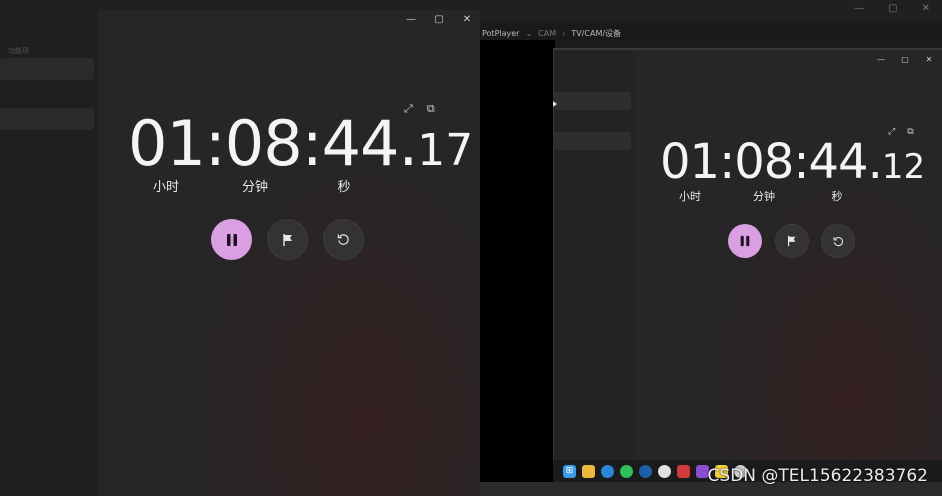 The height and width of the screenshot is (496, 942). Describe the element at coordinates (500, 33) in the screenshot. I see `potplayer-app-label: PotPlayer` at that location.